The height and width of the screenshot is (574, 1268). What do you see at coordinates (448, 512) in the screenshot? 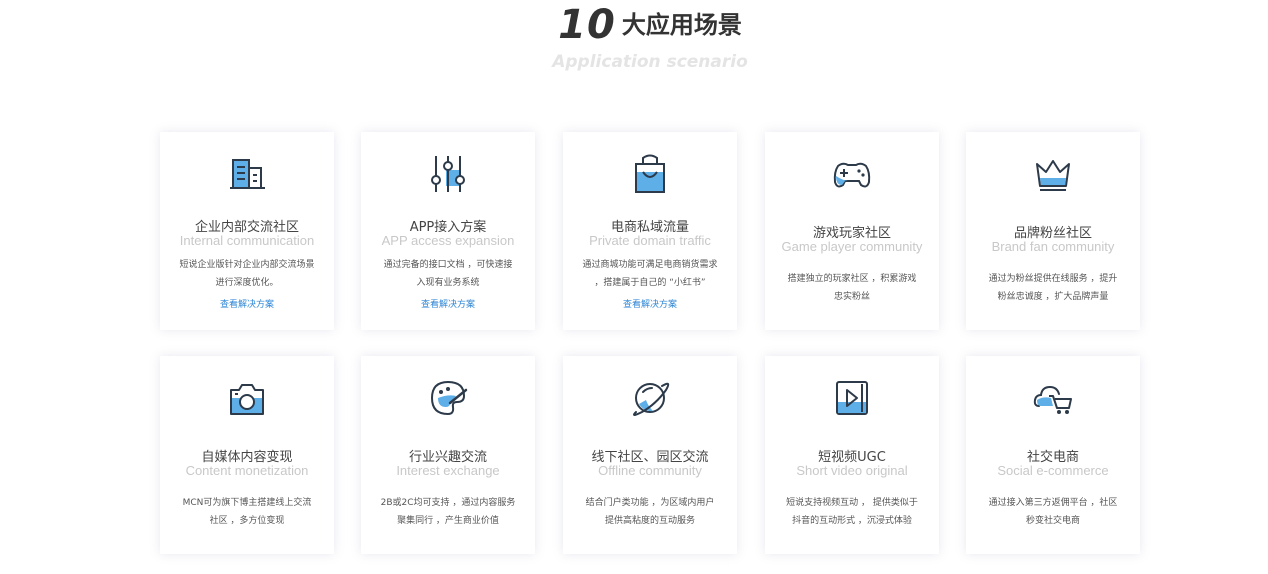
I see `card-description: 2B或2C均可支持 ，通过内容服务 聚集同行 ，产生商业价值` at bounding box center [448, 512].